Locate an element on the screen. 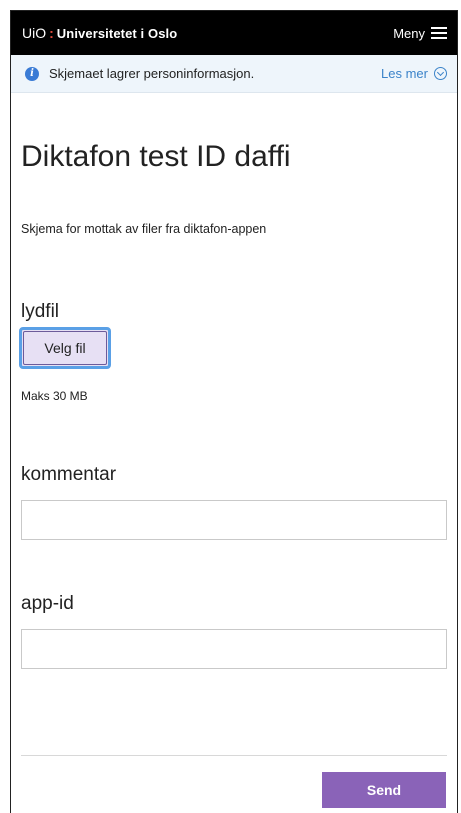  send-button: Send is located at coordinates (384, 790).